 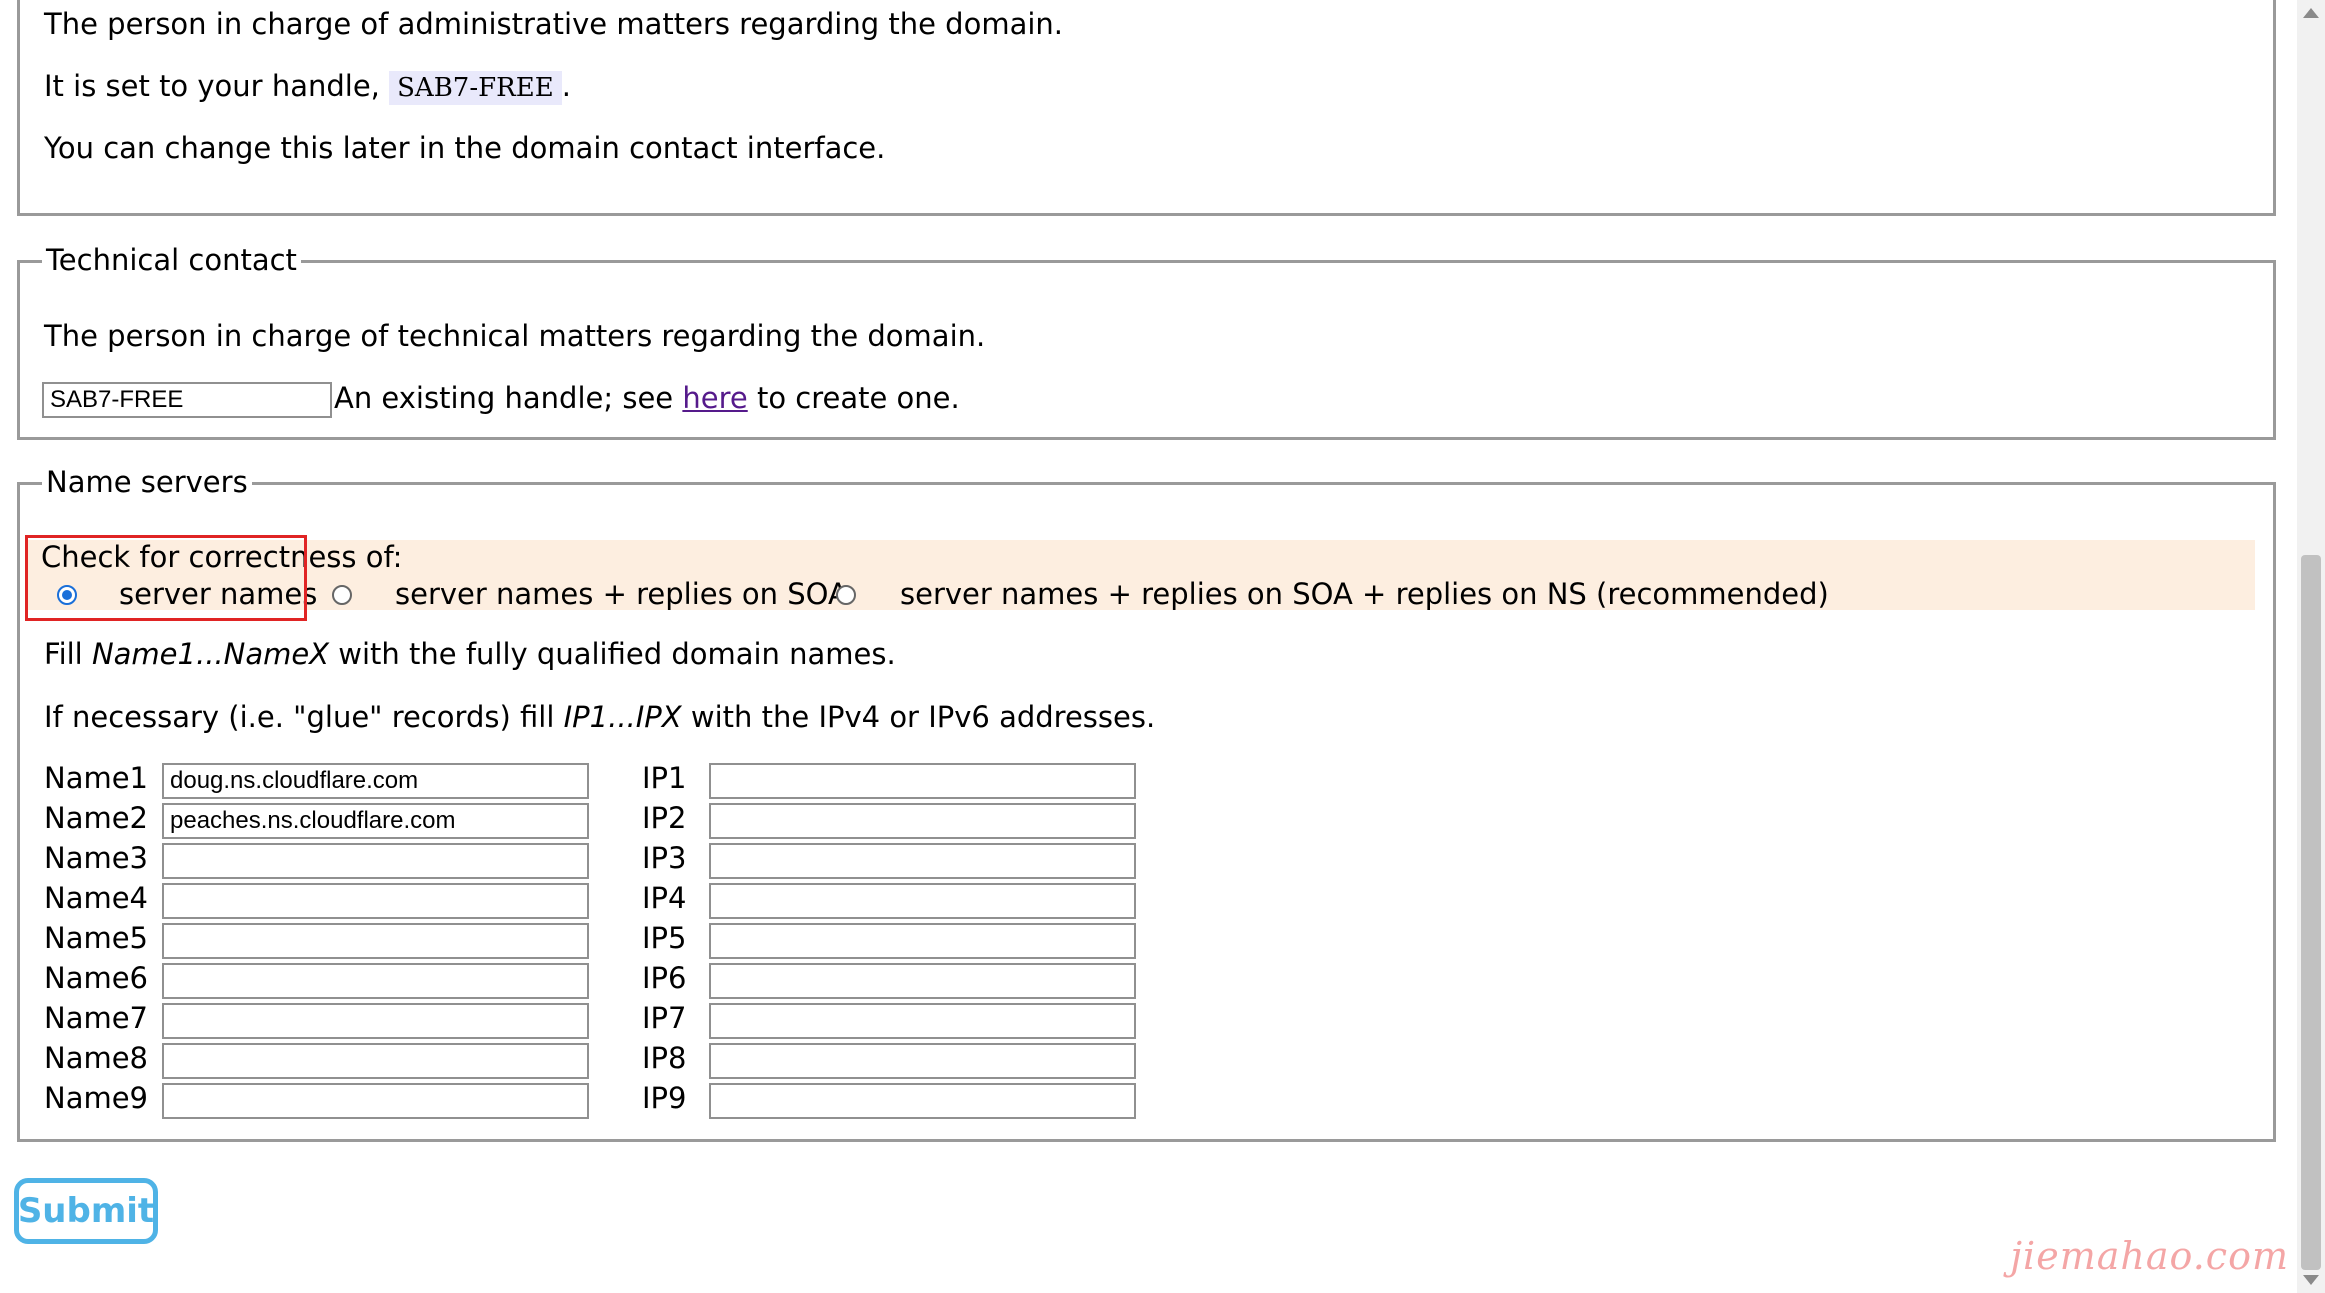 I want to click on hint-prefix: An existing handle; see, so click(x=504, y=398).